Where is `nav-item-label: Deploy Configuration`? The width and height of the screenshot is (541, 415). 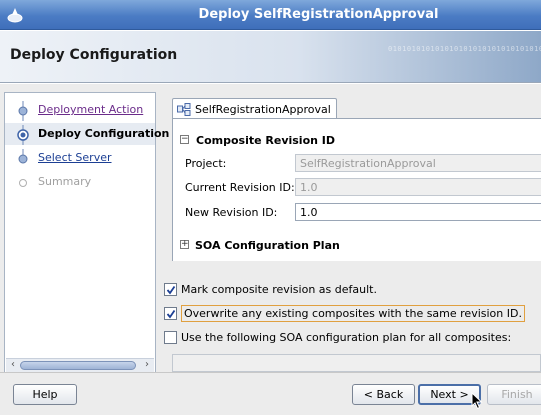
nav-item-label: Deploy Configuration is located at coordinates (104, 133).